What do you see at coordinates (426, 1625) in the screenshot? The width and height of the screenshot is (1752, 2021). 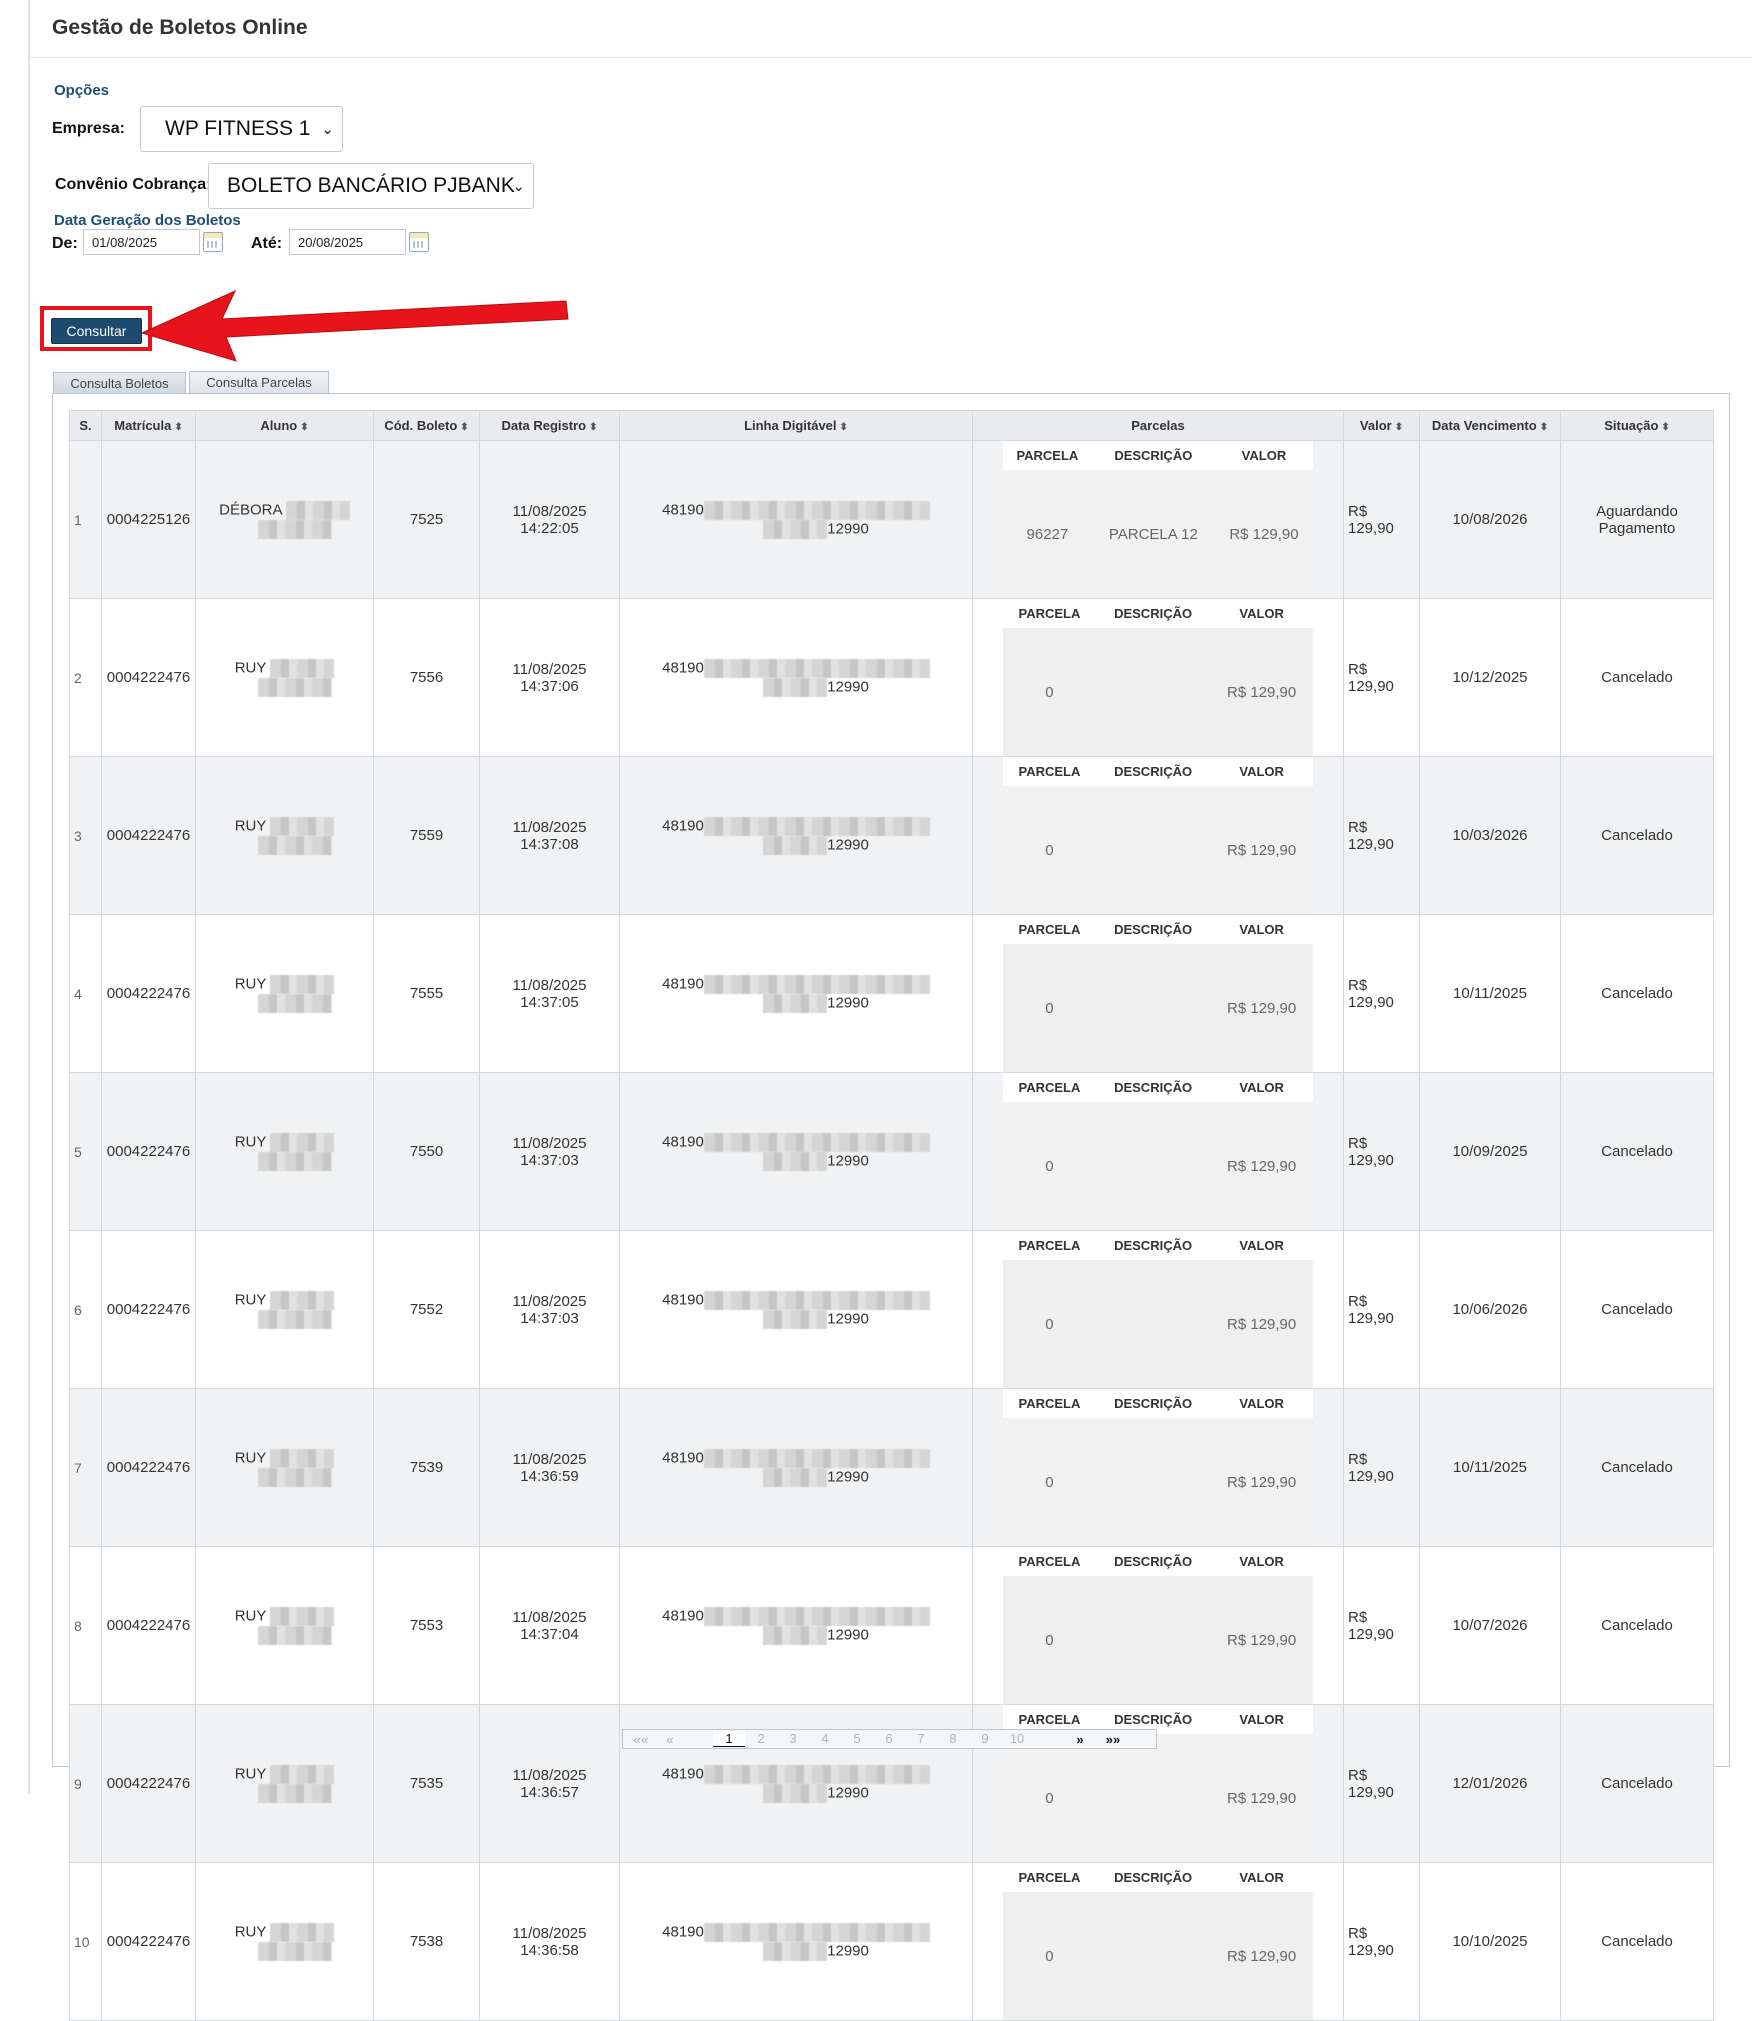 I see `cod-boleto-cell: 7553` at bounding box center [426, 1625].